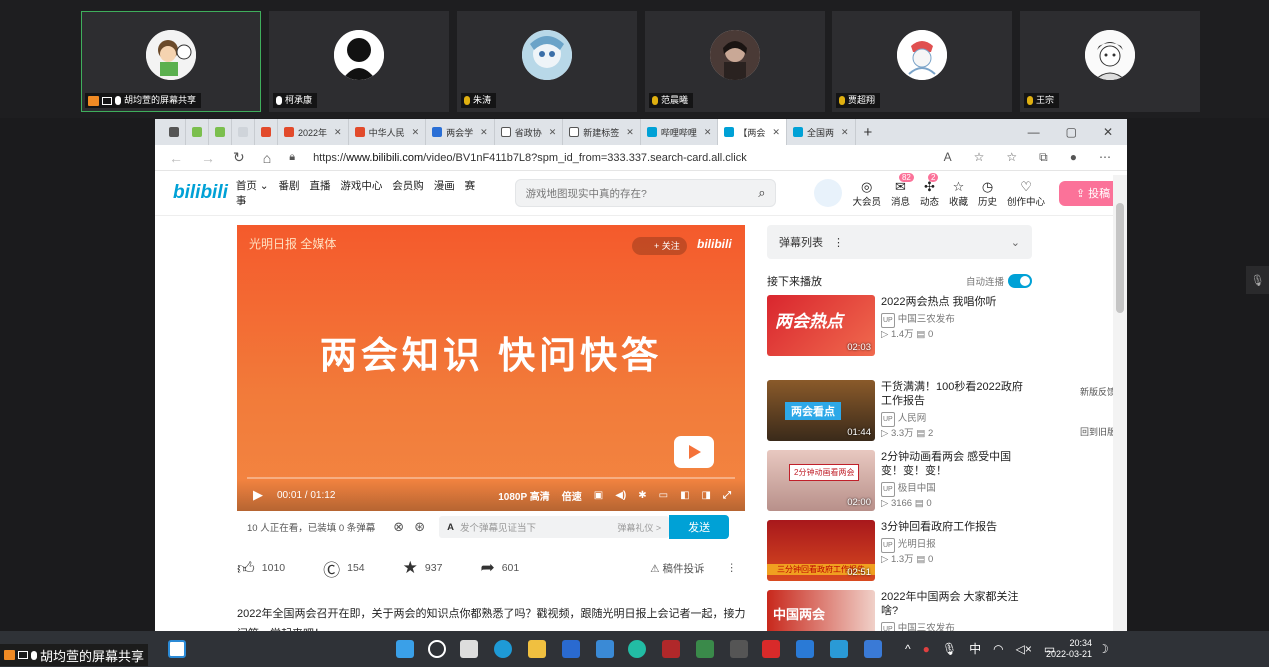  What do you see at coordinates (319, 186) in the screenshot?
I see `nav-live: 直播` at bounding box center [319, 186].